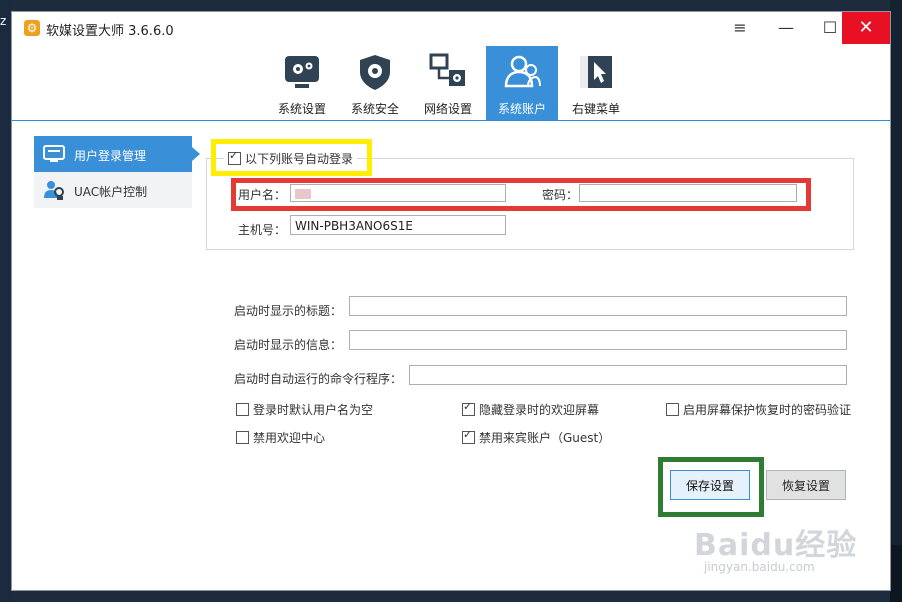 Image resolution: width=902 pixels, height=602 pixels. I want to click on tab-label: 系统安全, so click(374, 109).